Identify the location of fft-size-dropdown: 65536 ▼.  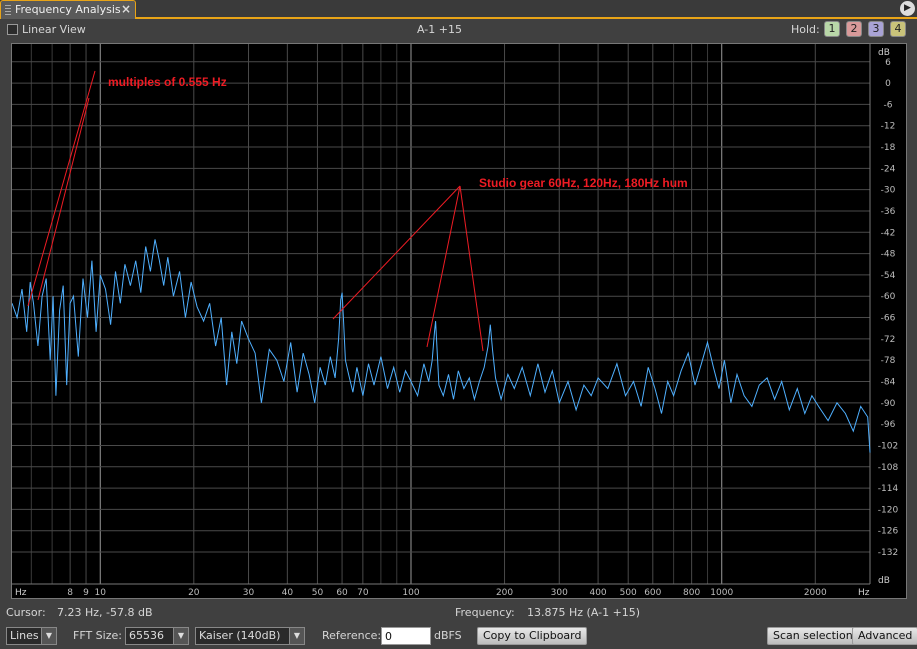
(157, 636).